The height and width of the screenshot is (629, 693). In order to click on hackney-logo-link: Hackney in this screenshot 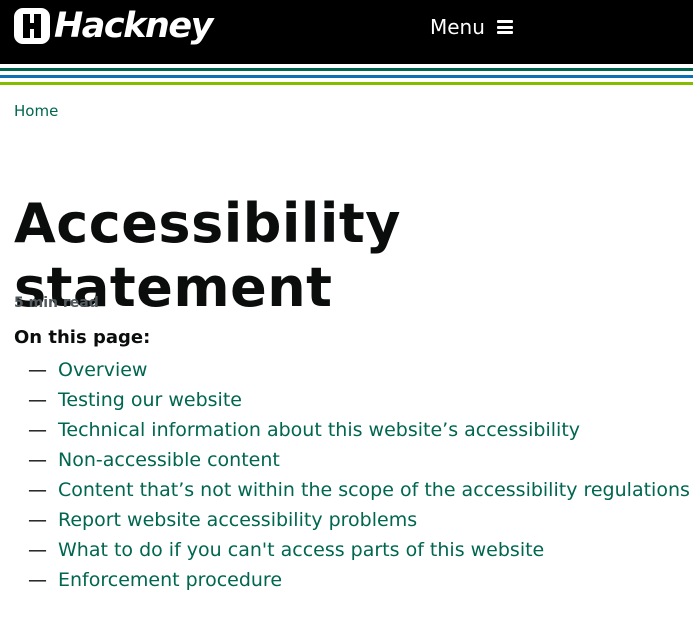, I will do `click(113, 26)`.